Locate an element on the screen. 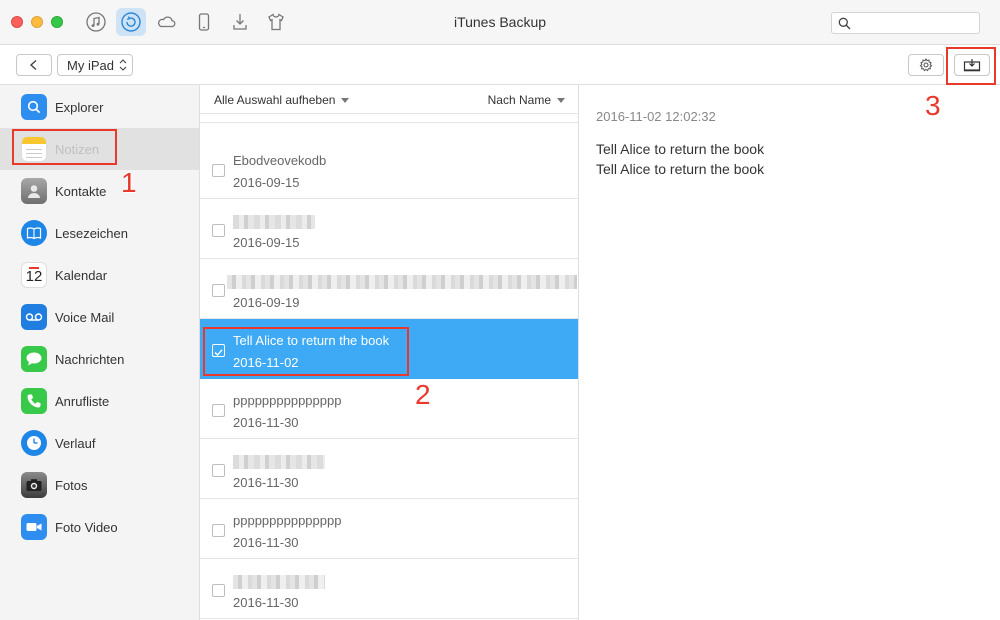 Image resolution: width=1000 pixels, height=620 pixels. sidebar-item-explorer: Explorer is located at coordinates (99, 107).